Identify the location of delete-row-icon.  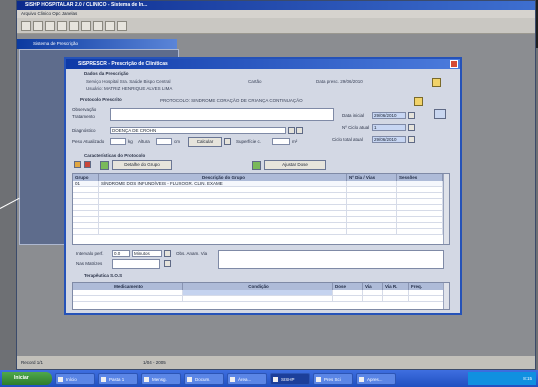
(87, 164).